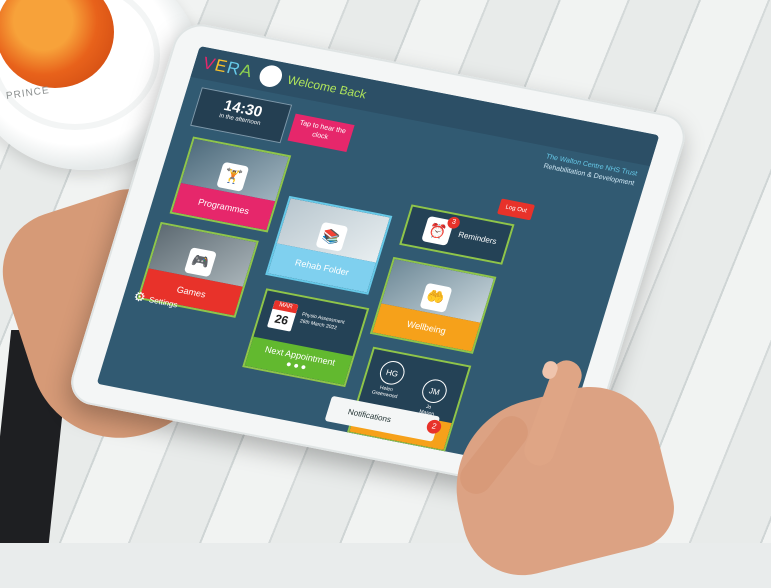  I want to click on welcome-text: Welcome Back, so click(327, 87).